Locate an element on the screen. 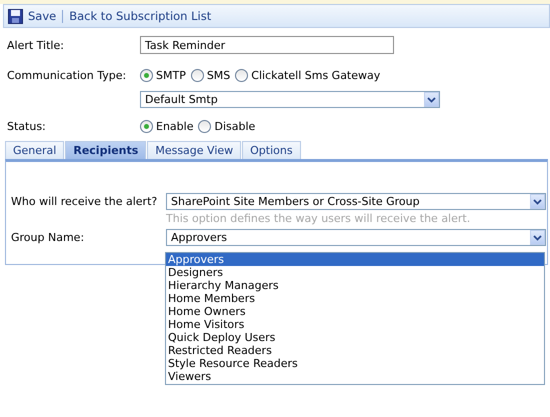  back-link: Back to Subscription List is located at coordinates (140, 16).